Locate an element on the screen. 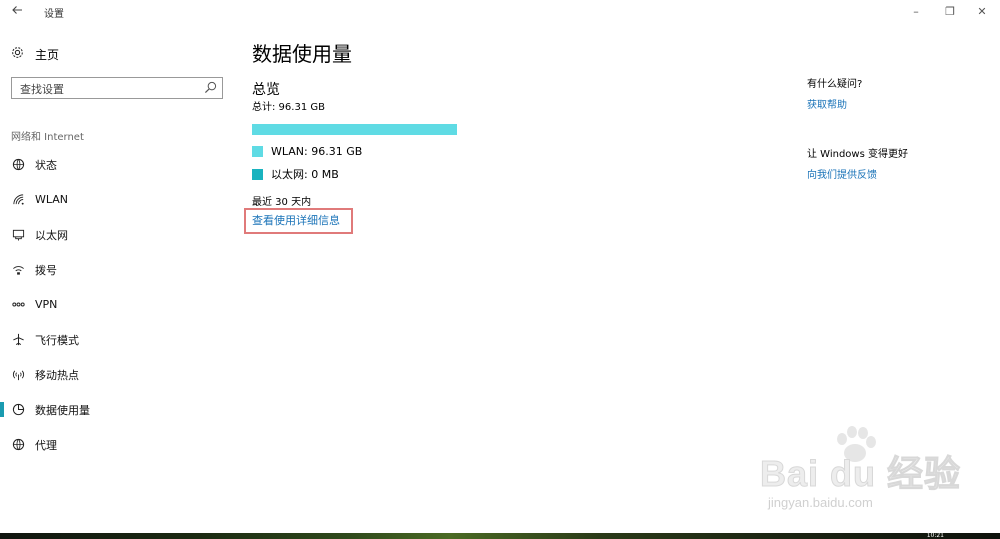  ethernet-icon is located at coordinates (18, 234).